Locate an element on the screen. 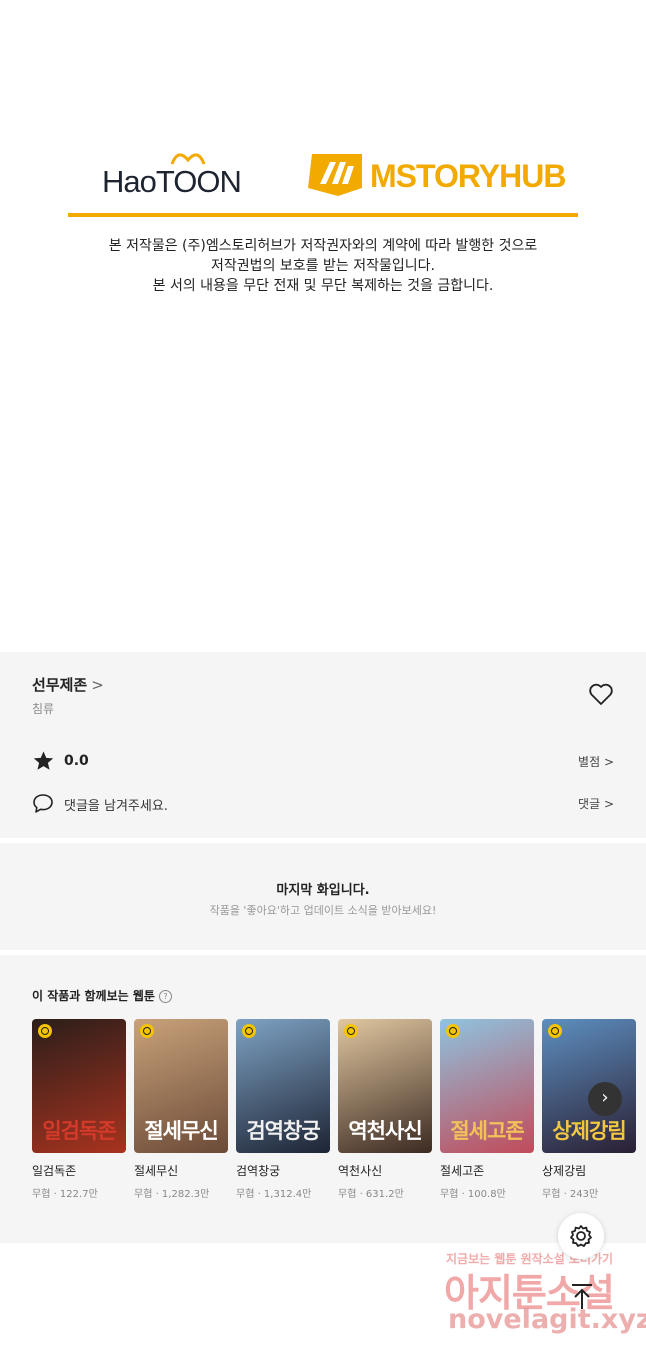 This screenshot has width=646, height=1359. comment-row: 댓글을 남겨주세요. 댓글 > is located at coordinates (323, 804).